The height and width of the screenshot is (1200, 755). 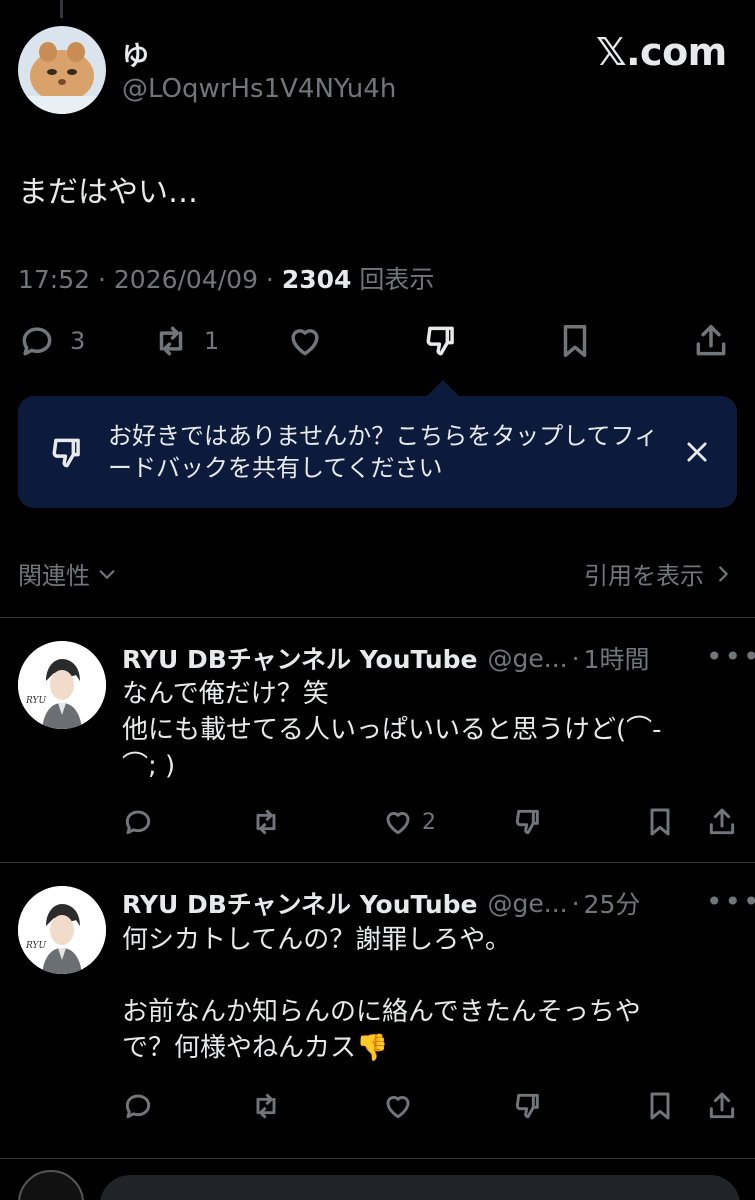 What do you see at coordinates (107, 574) in the screenshot?
I see `chevron-down-icon` at bounding box center [107, 574].